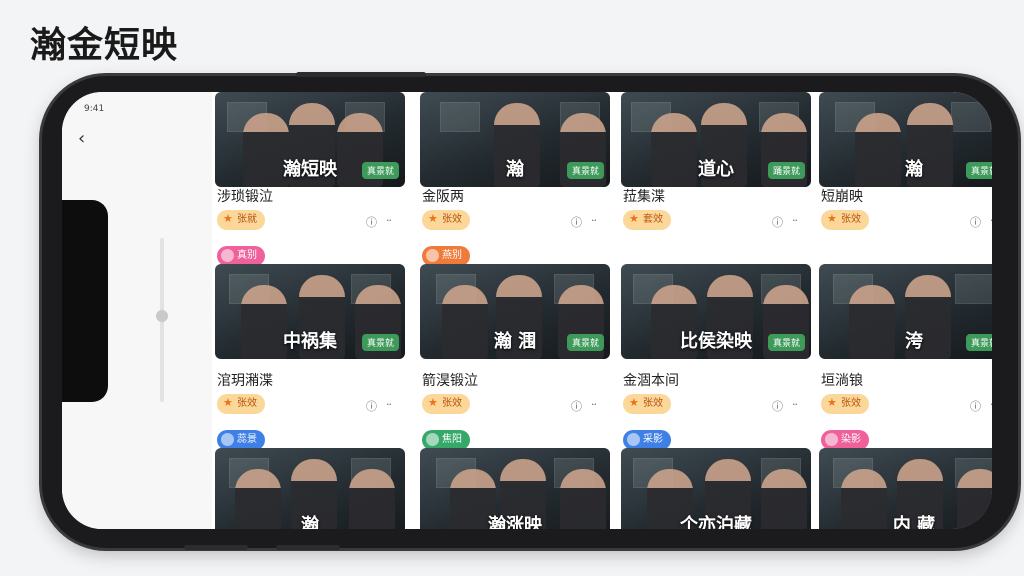 The width and height of the screenshot is (1024, 576). I want to click on drama-name: 短崩映, so click(842, 197).